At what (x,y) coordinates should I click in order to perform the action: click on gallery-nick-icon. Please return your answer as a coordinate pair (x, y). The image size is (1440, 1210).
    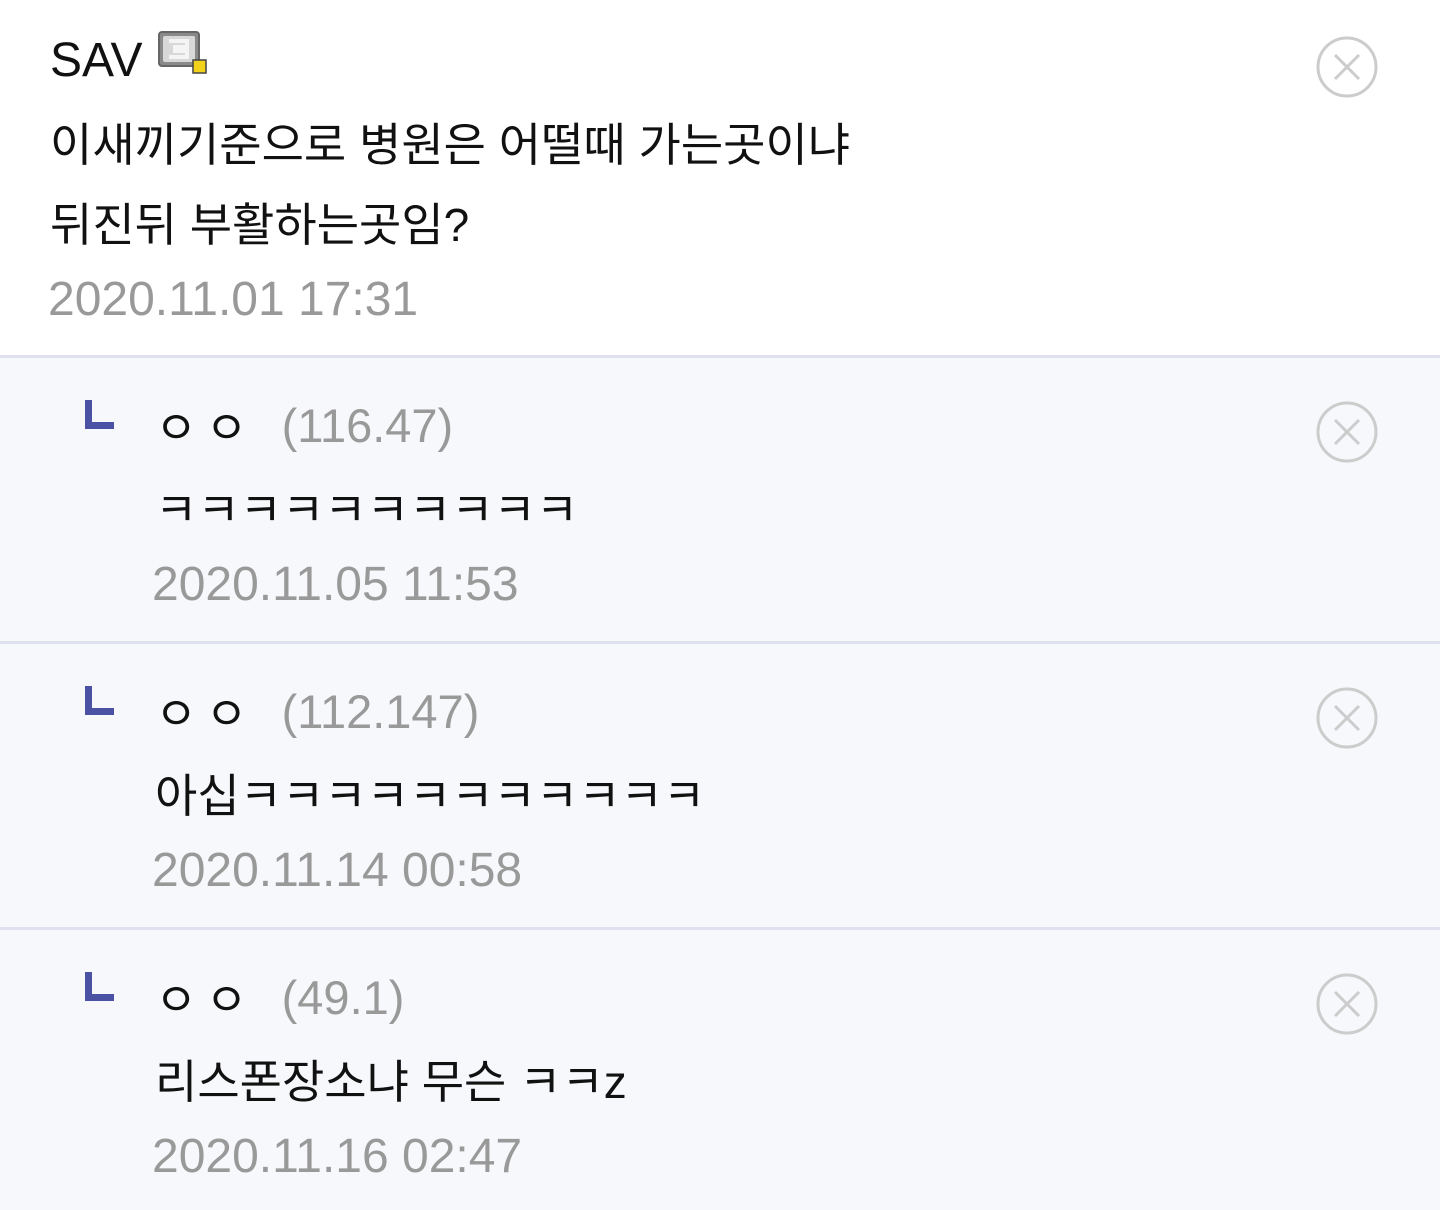
    Looking at the image, I should click on (183, 53).